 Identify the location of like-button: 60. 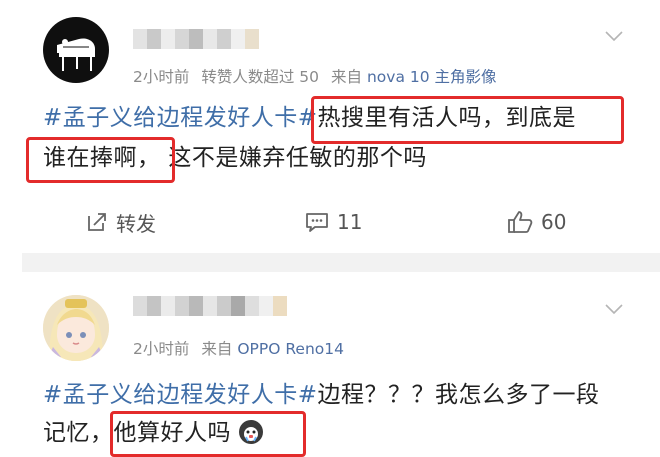
(536, 222).